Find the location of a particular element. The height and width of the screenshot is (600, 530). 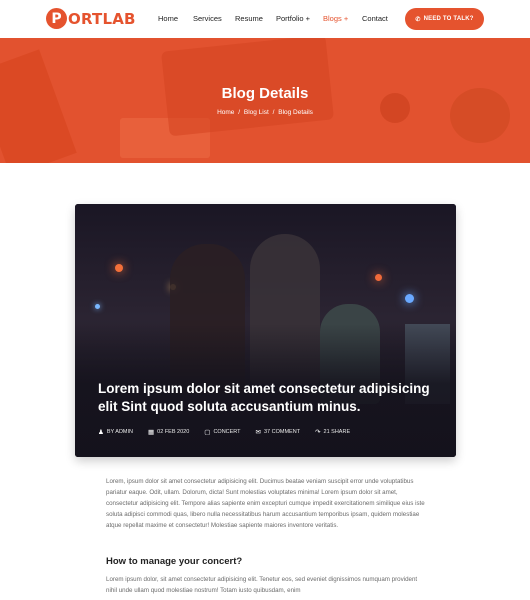

calendar-icon: ▦ is located at coordinates (151, 432).